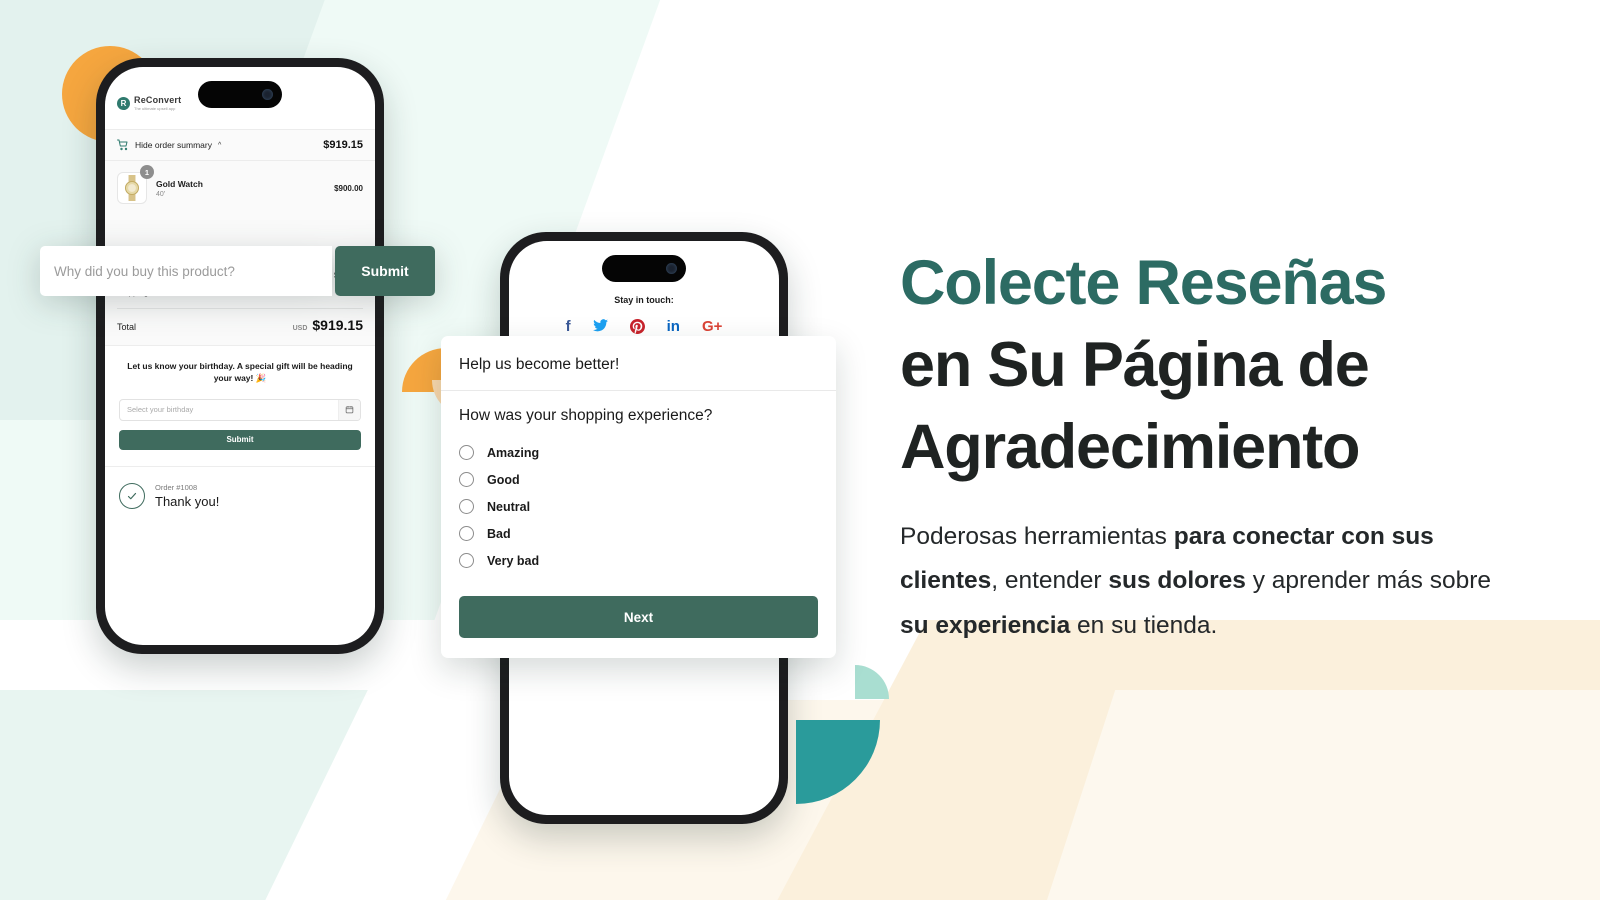 The image size is (1600, 900). I want to click on headline-line-3: Agradecimiento, so click(1130, 446).